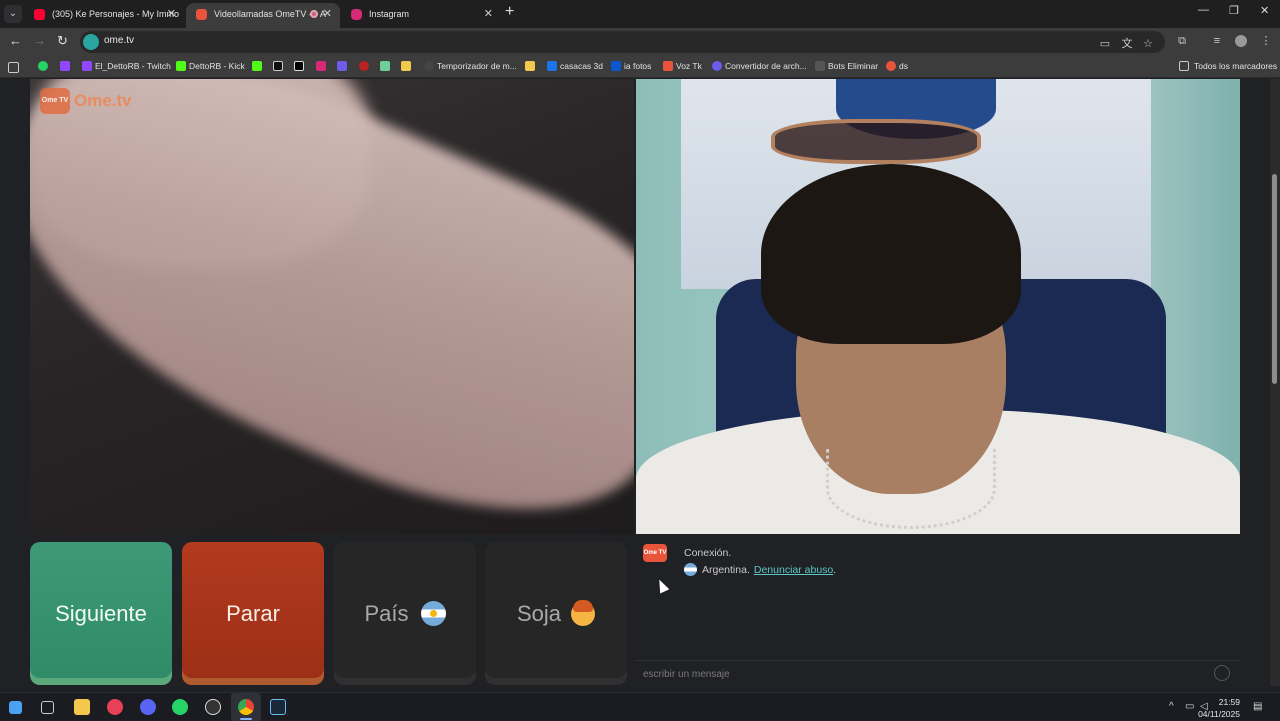 The height and width of the screenshot is (721, 1280). I want to click on task-view-icon, so click(47, 707).